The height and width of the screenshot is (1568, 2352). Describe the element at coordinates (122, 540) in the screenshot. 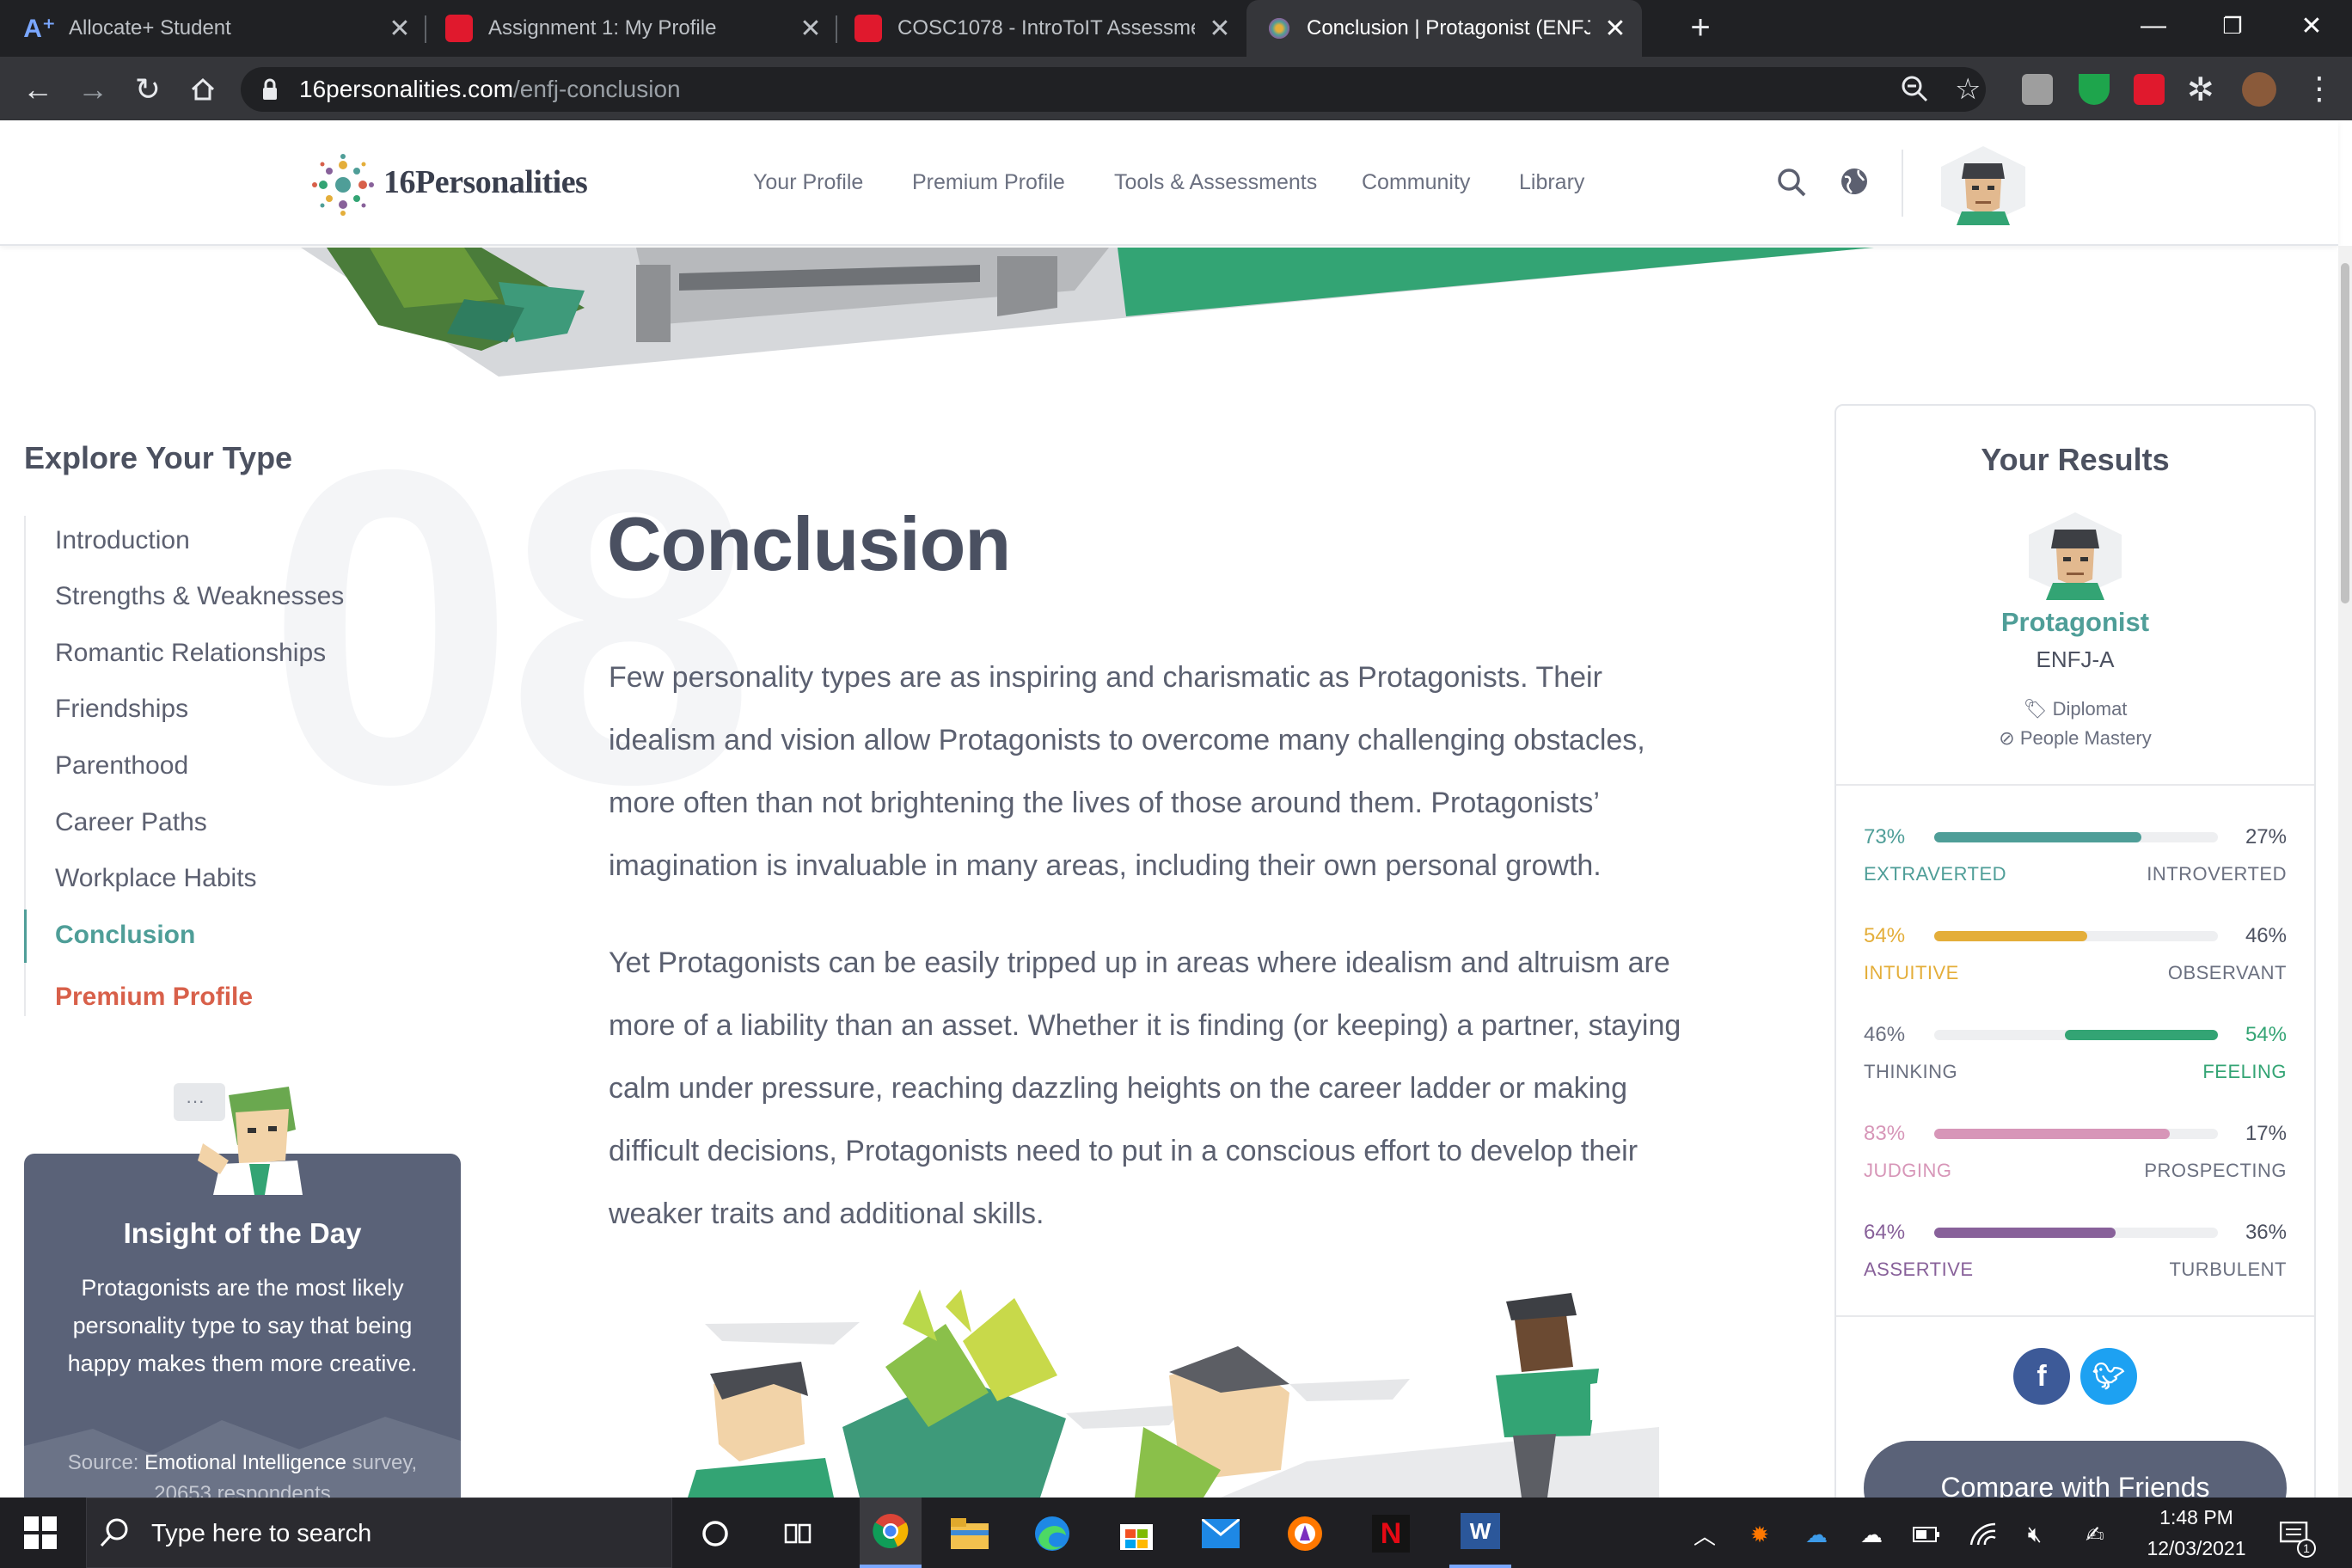

I see `sidebar-item-introduction: Introduction` at that location.